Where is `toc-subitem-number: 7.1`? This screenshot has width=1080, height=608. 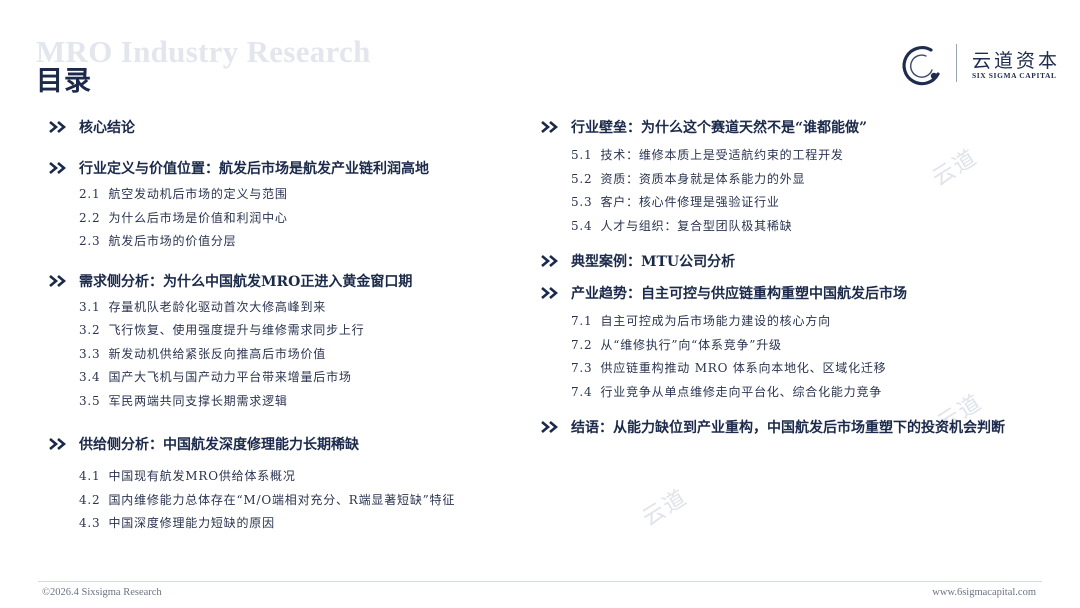
toc-subitem-number: 7.1 is located at coordinates (582, 321).